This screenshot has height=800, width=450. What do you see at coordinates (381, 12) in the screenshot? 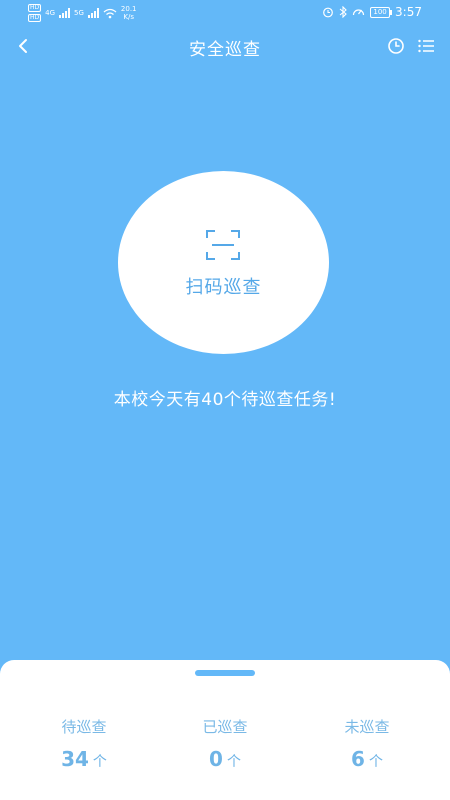
I see `battery-icon: 100` at bounding box center [381, 12].